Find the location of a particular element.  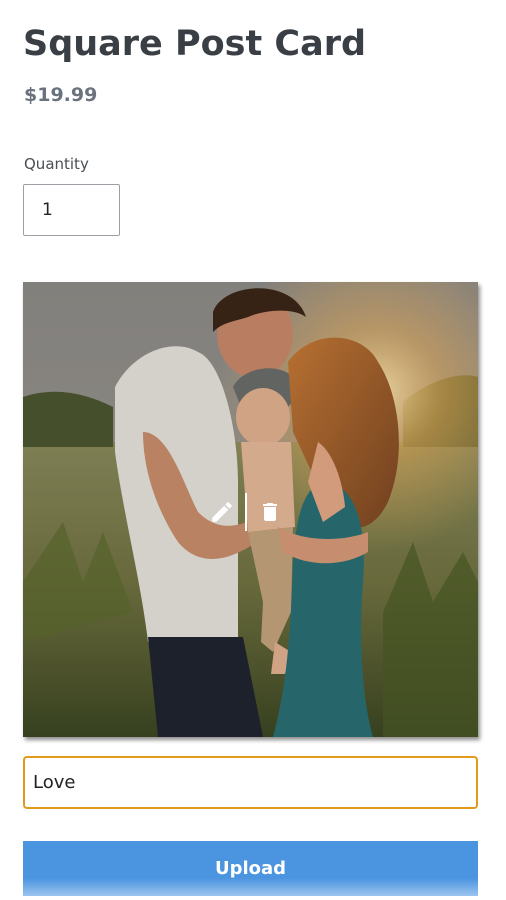

photo-toolbar is located at coordinates (250, 512).